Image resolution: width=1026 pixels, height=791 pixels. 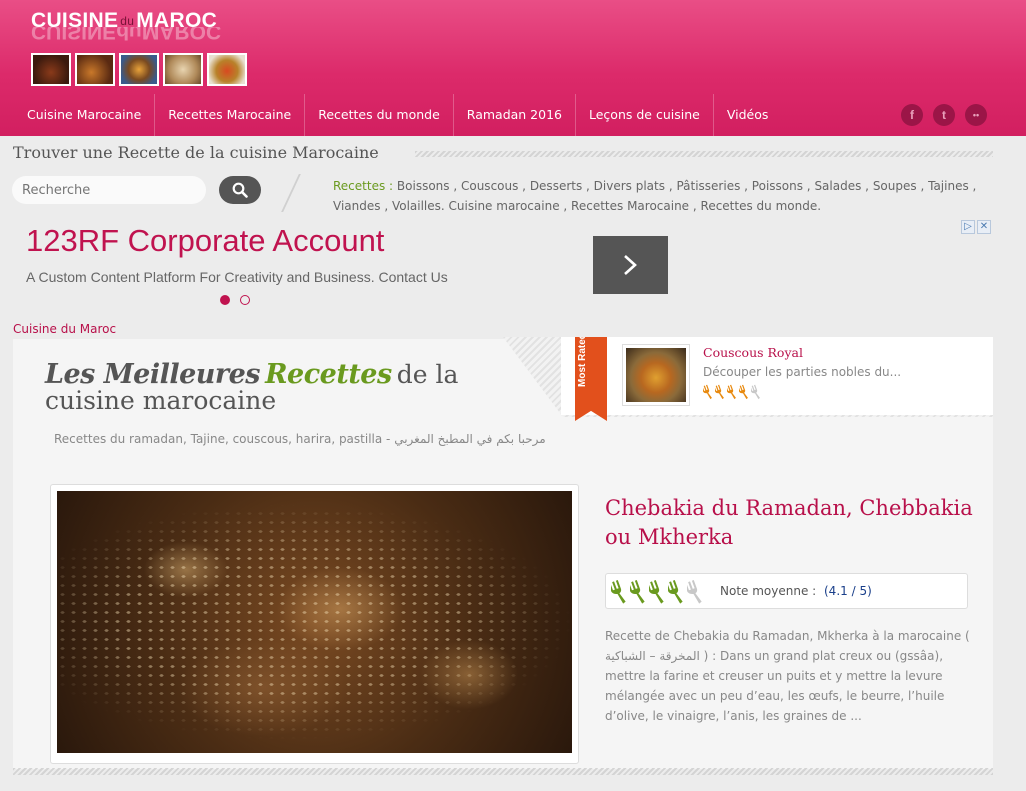 I want to click on rating-value: (4.1 / 5), so click(x=848, y=591).